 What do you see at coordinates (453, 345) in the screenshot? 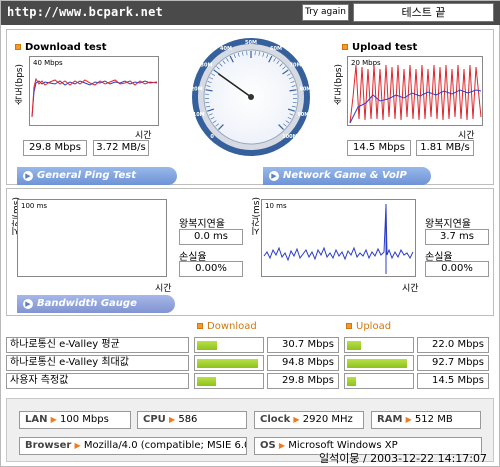
I see `bandwidth-upload-value: 22.0 Mbps` at bounding box center [453, 345].